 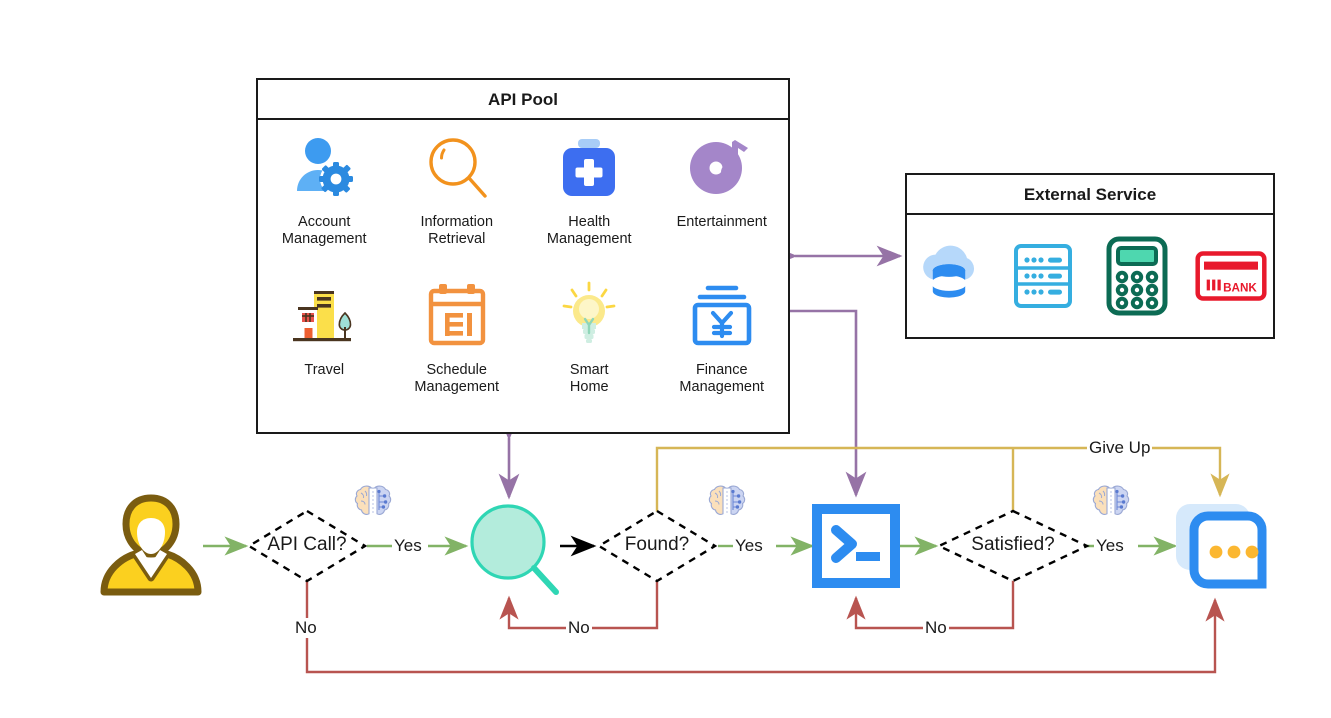 I want to click on api-item-entertainment: Entertainment, so click(x=722, y=200).